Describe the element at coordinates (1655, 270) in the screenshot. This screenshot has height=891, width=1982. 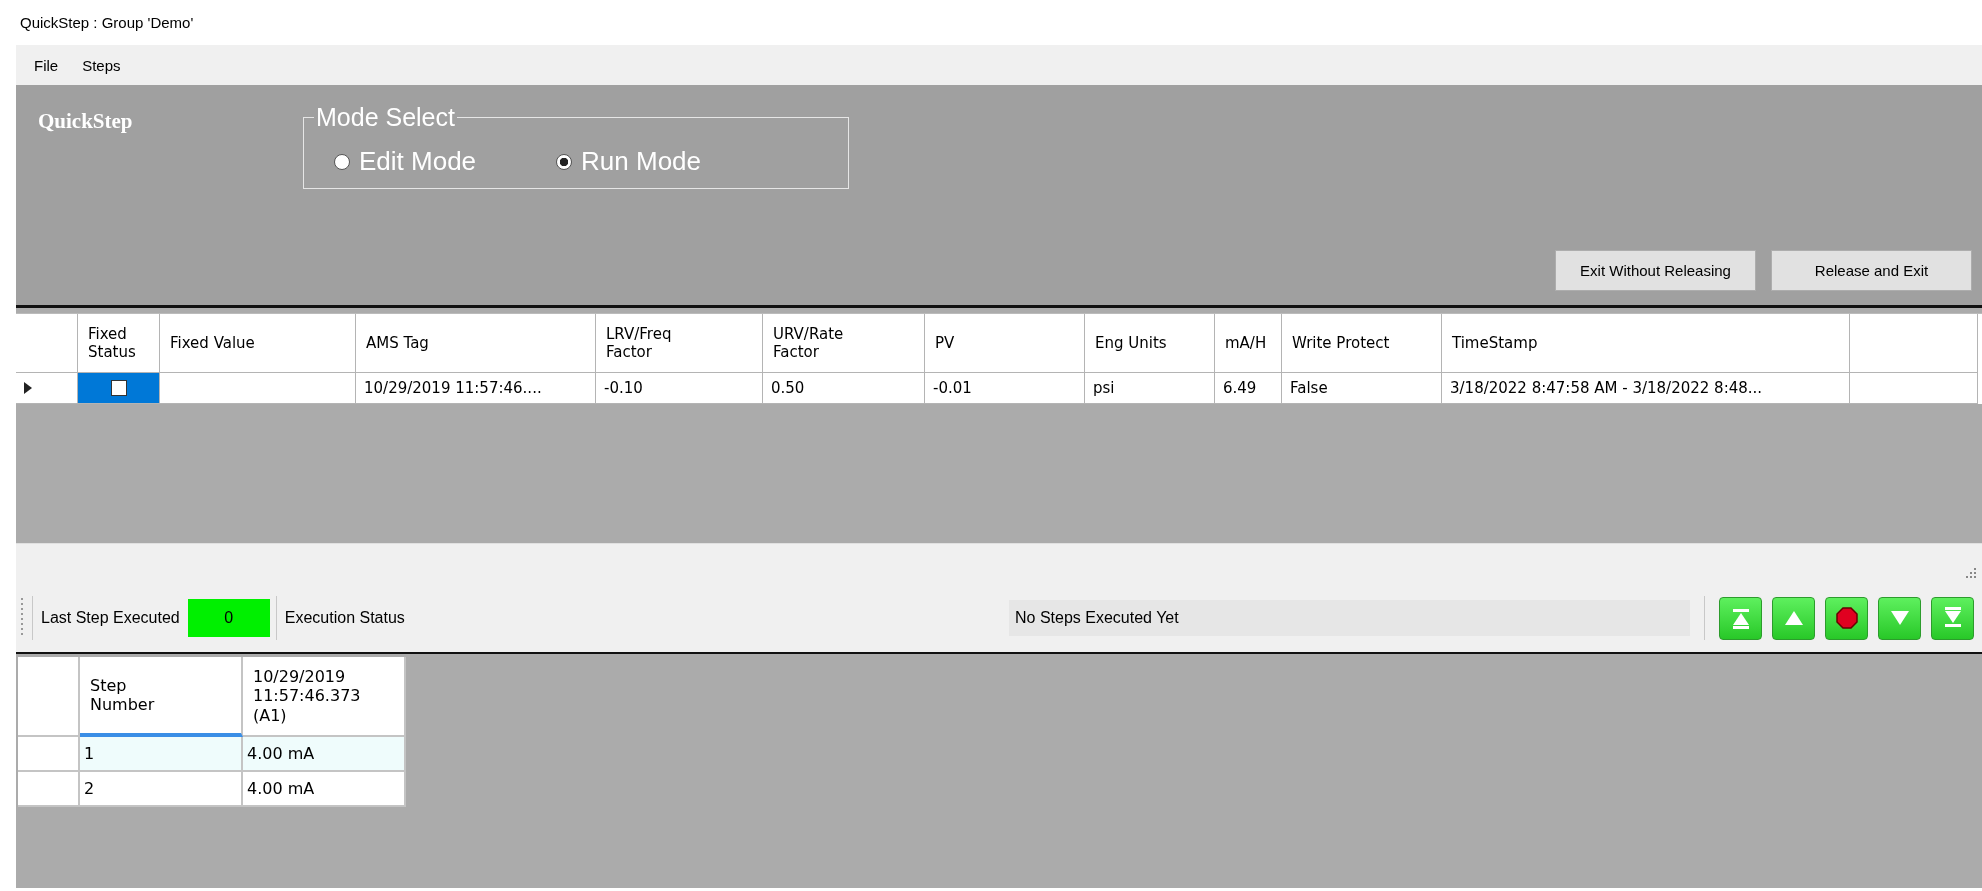
I see `action-button: Exit Without Releasing` at that location.